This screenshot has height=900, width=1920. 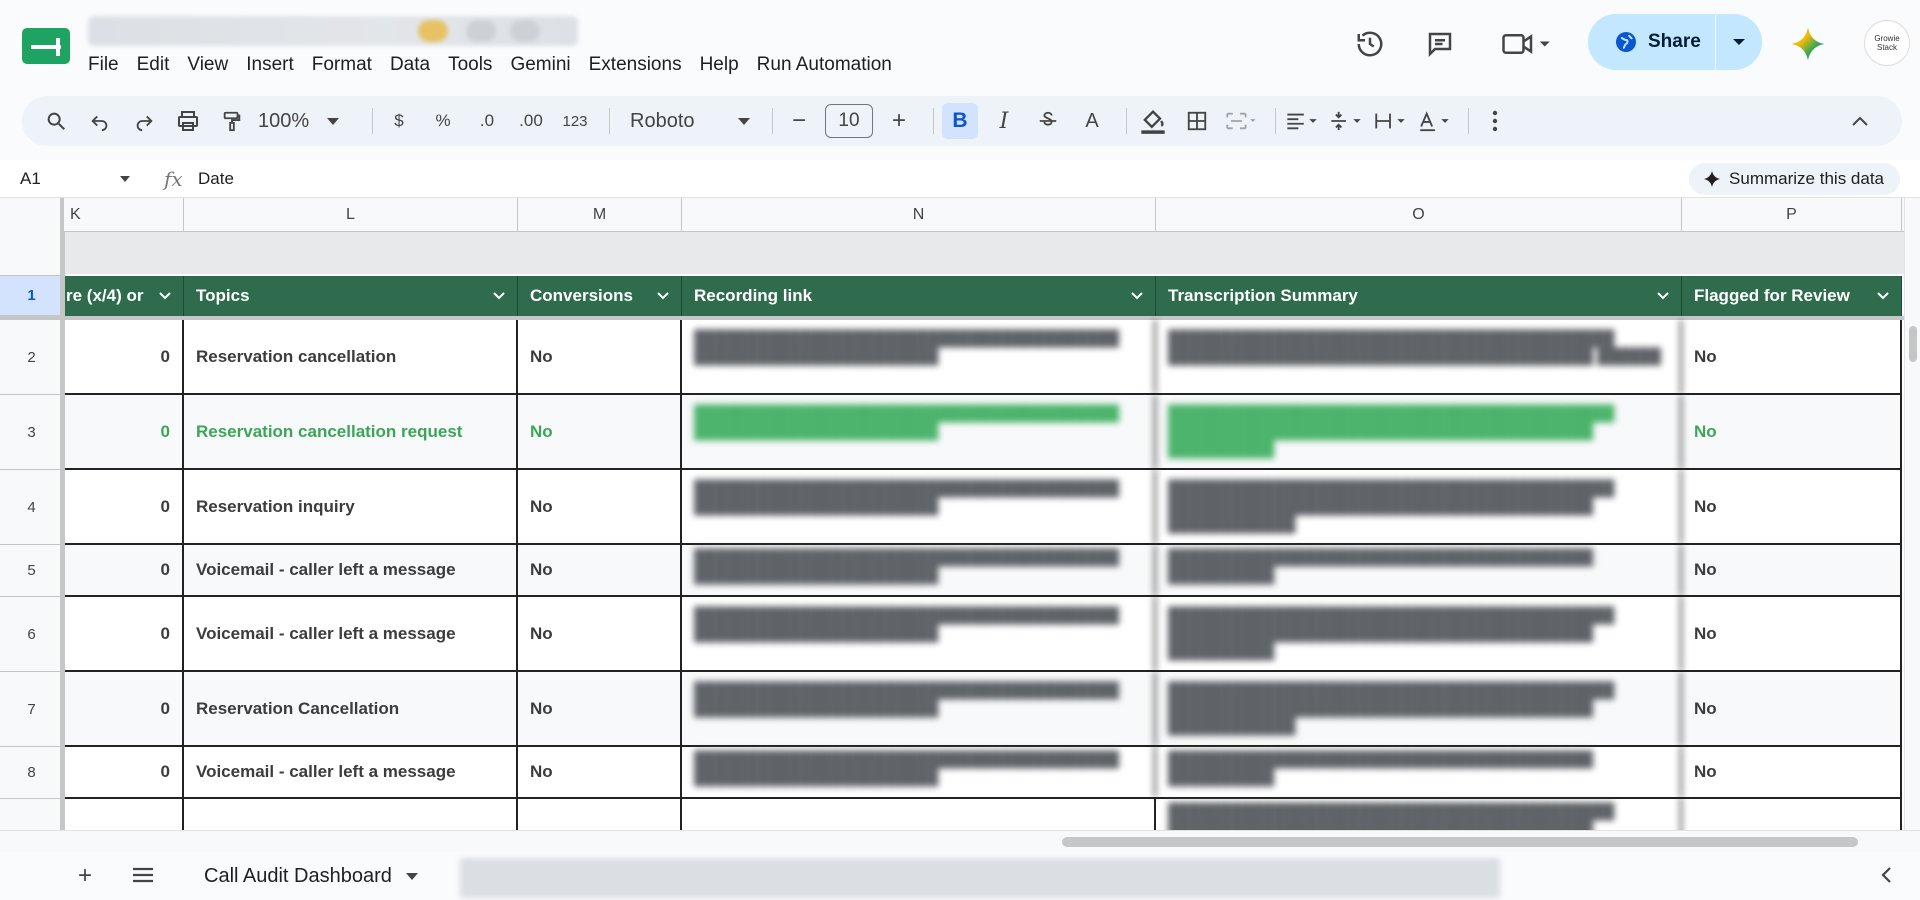 I want to click on text-wrapping-icon, so click(x=1390, y=121).